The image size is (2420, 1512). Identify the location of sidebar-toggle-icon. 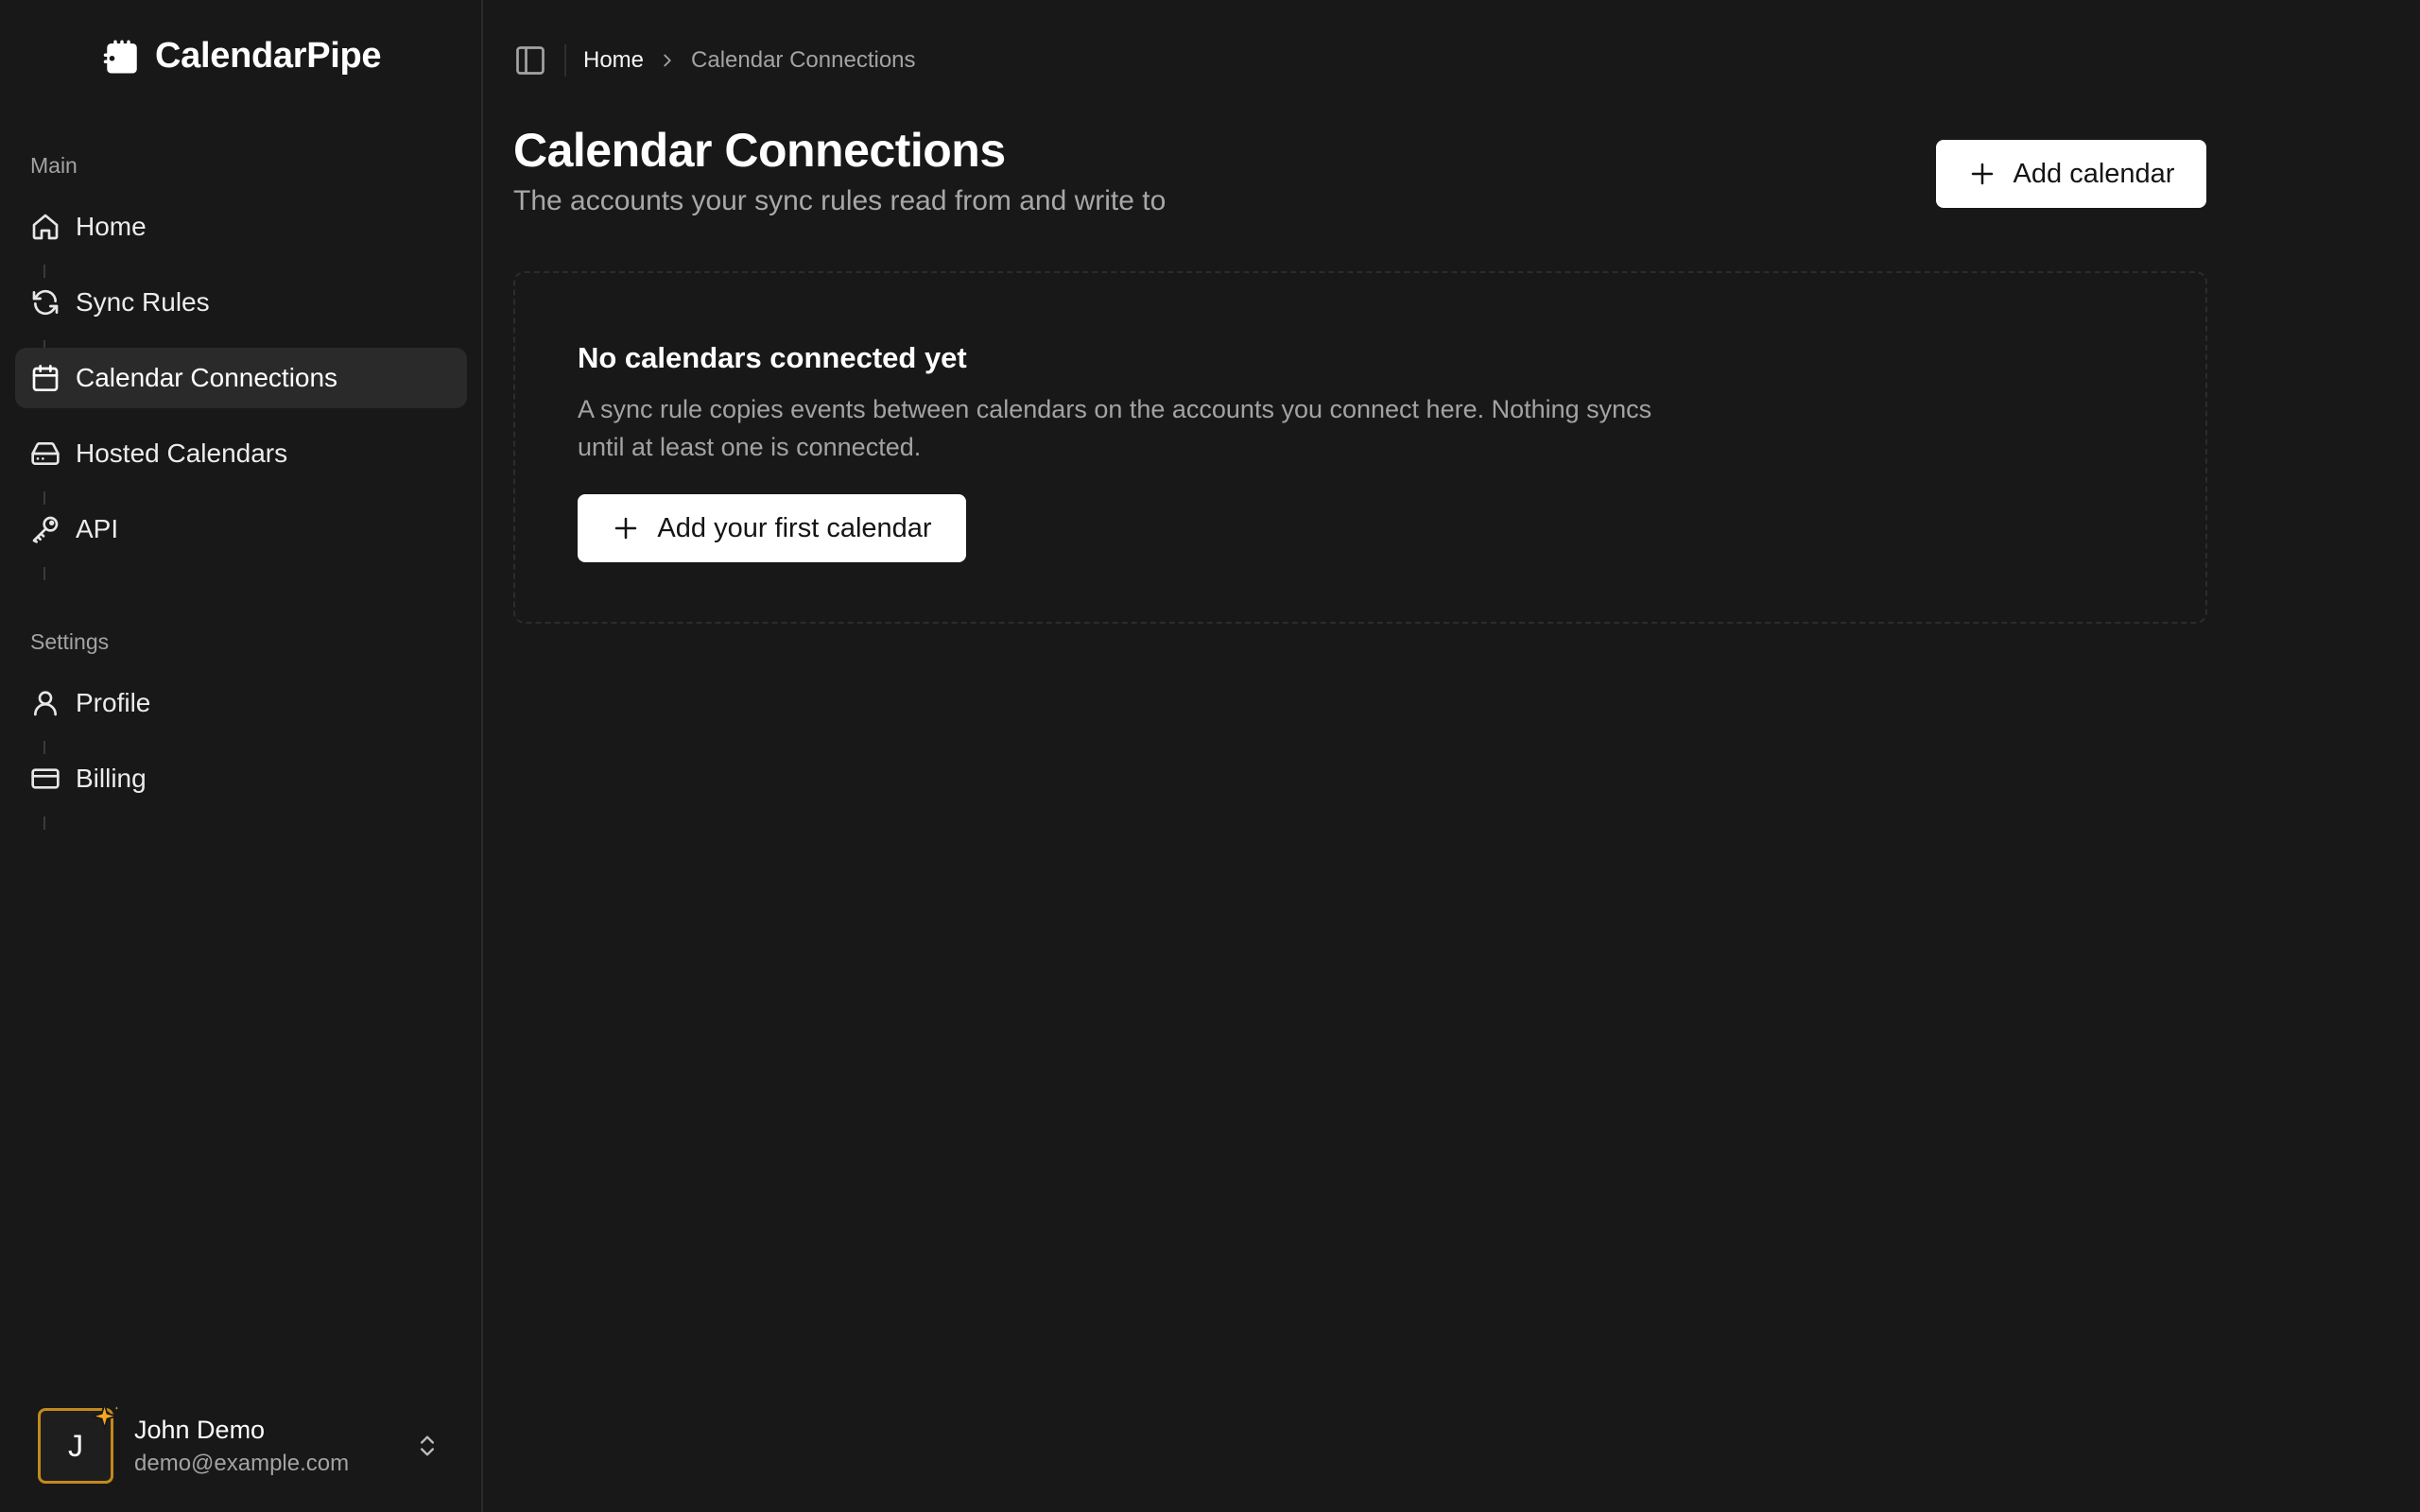
(530, 60).